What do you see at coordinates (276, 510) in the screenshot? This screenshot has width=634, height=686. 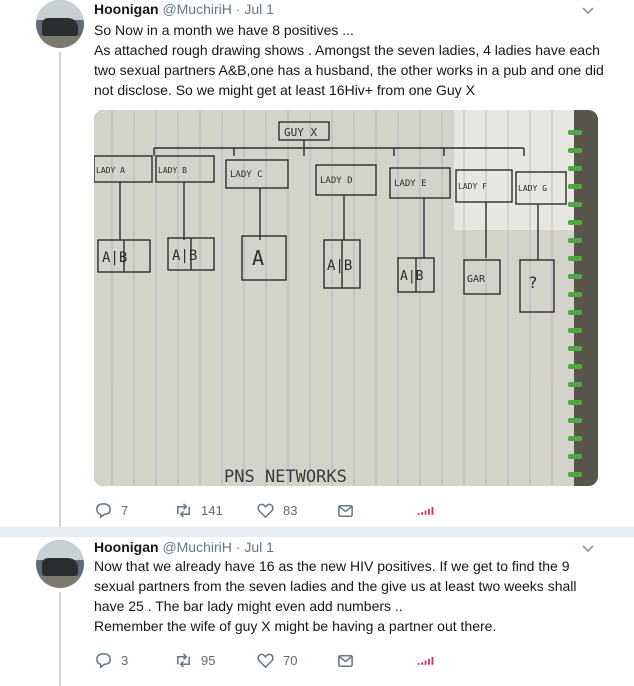 I see `like-button: 83` at bounding box center [276, 510].